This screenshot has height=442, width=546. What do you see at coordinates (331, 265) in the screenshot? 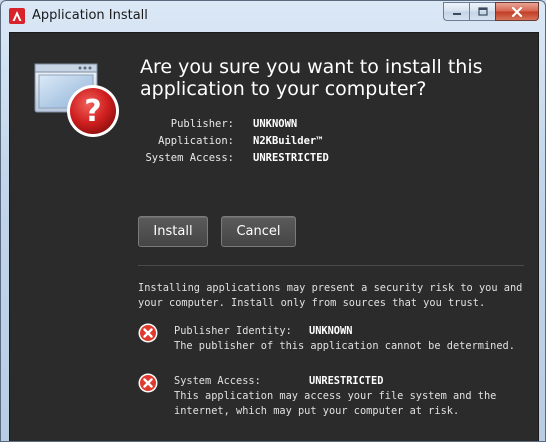
I see `divider` at bounding box center [331, 265].